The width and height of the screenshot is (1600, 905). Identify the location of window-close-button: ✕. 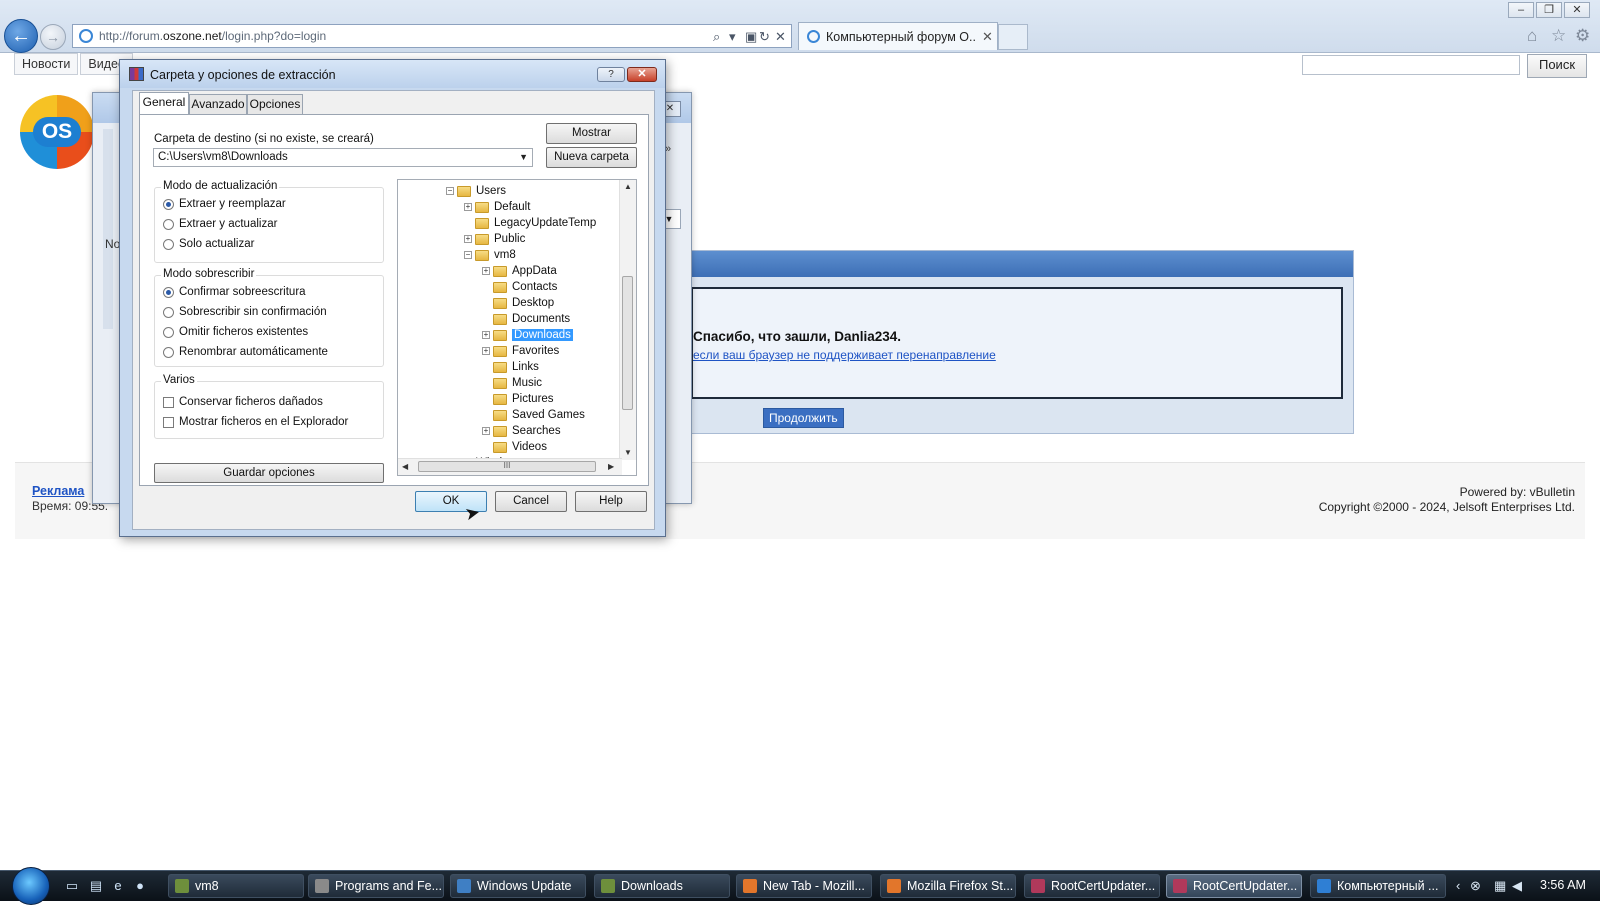
(1577, 10).